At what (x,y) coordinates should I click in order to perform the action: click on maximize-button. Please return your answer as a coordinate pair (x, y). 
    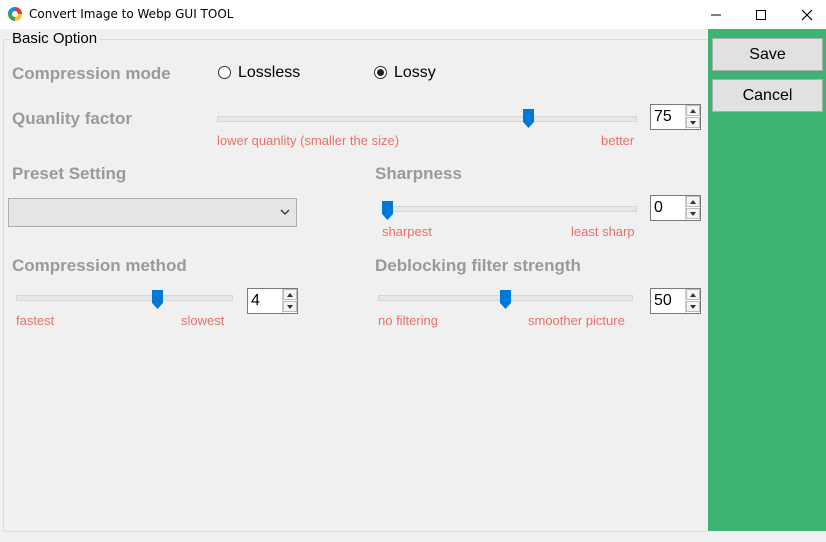
    Looking at the image, I should click on (761, 14).